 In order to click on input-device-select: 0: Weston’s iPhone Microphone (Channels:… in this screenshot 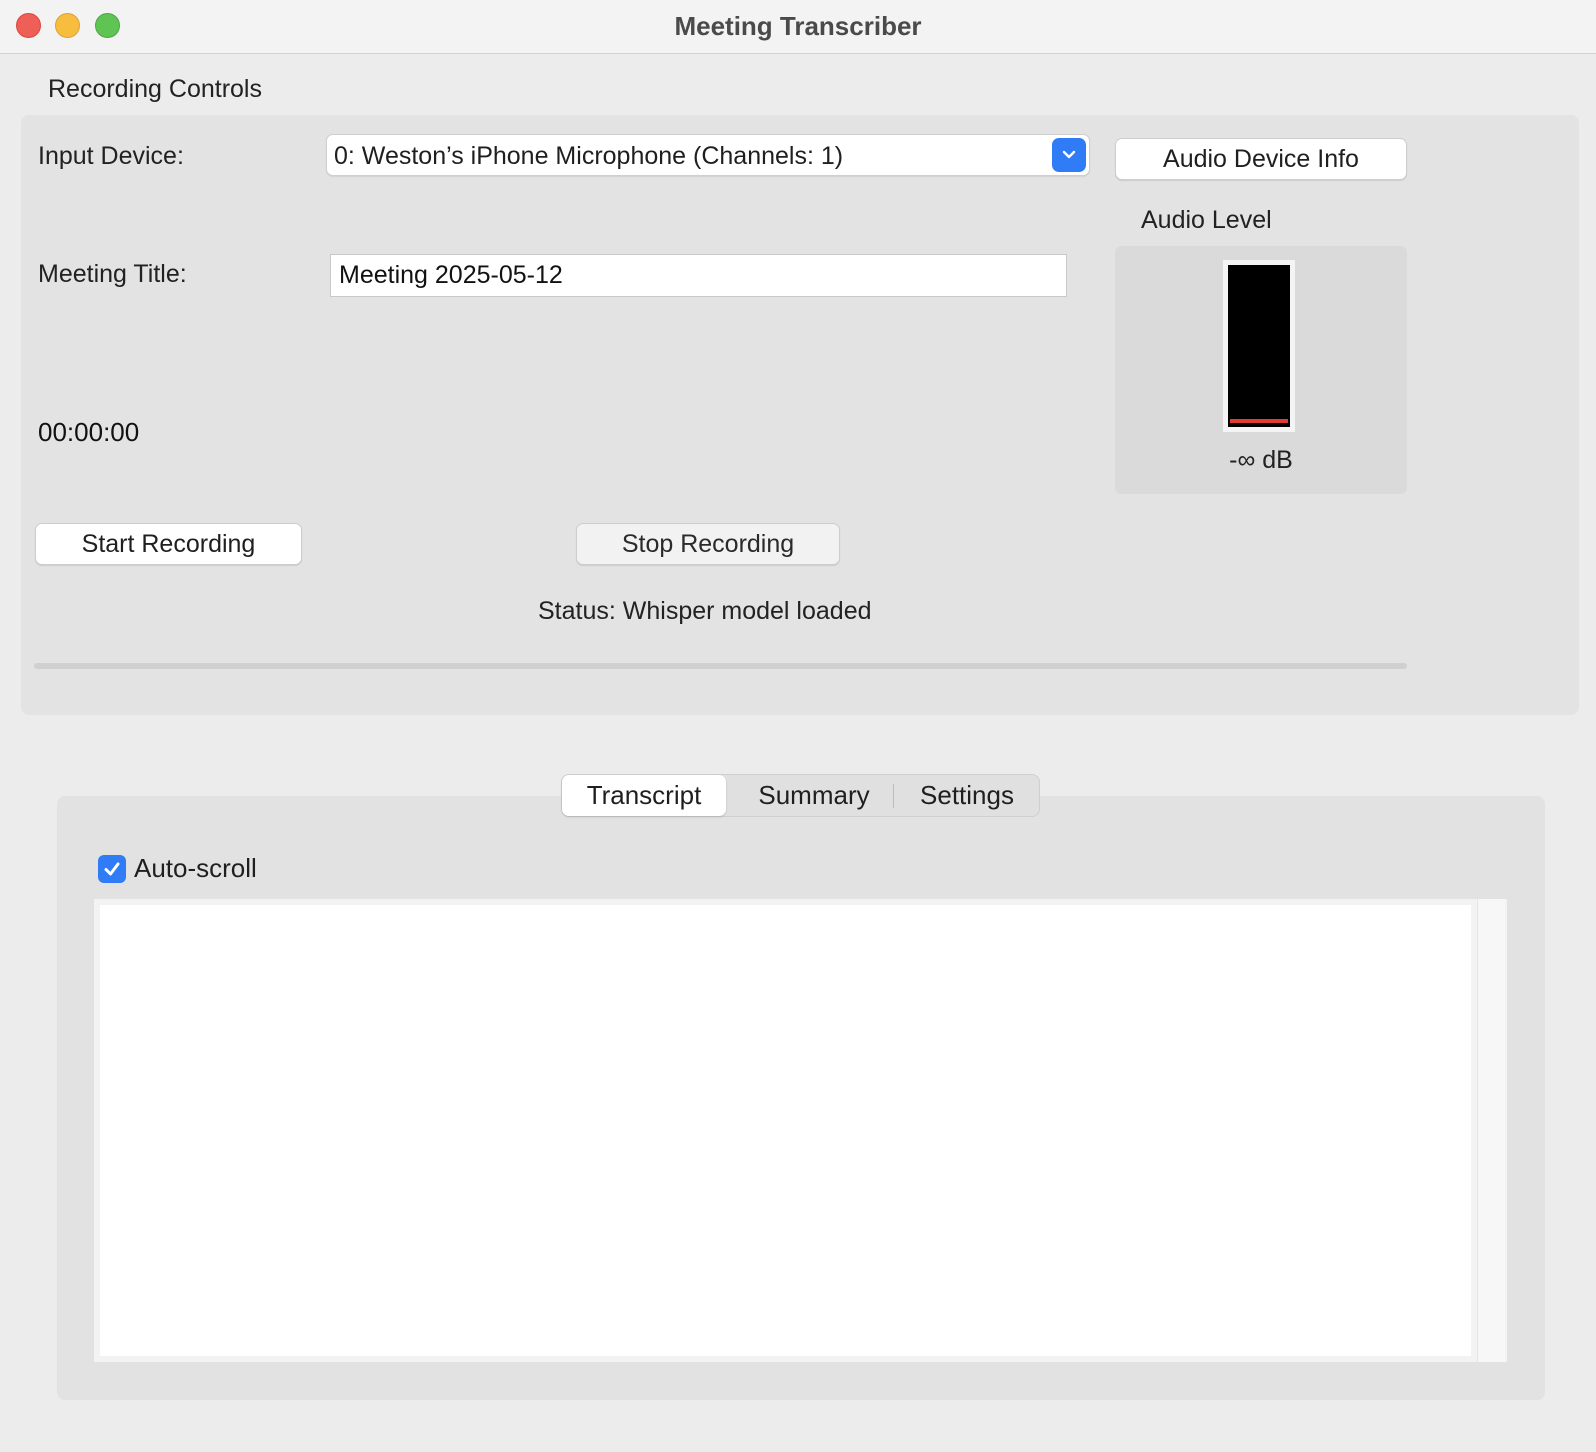, I will do `click(708, 155)`.